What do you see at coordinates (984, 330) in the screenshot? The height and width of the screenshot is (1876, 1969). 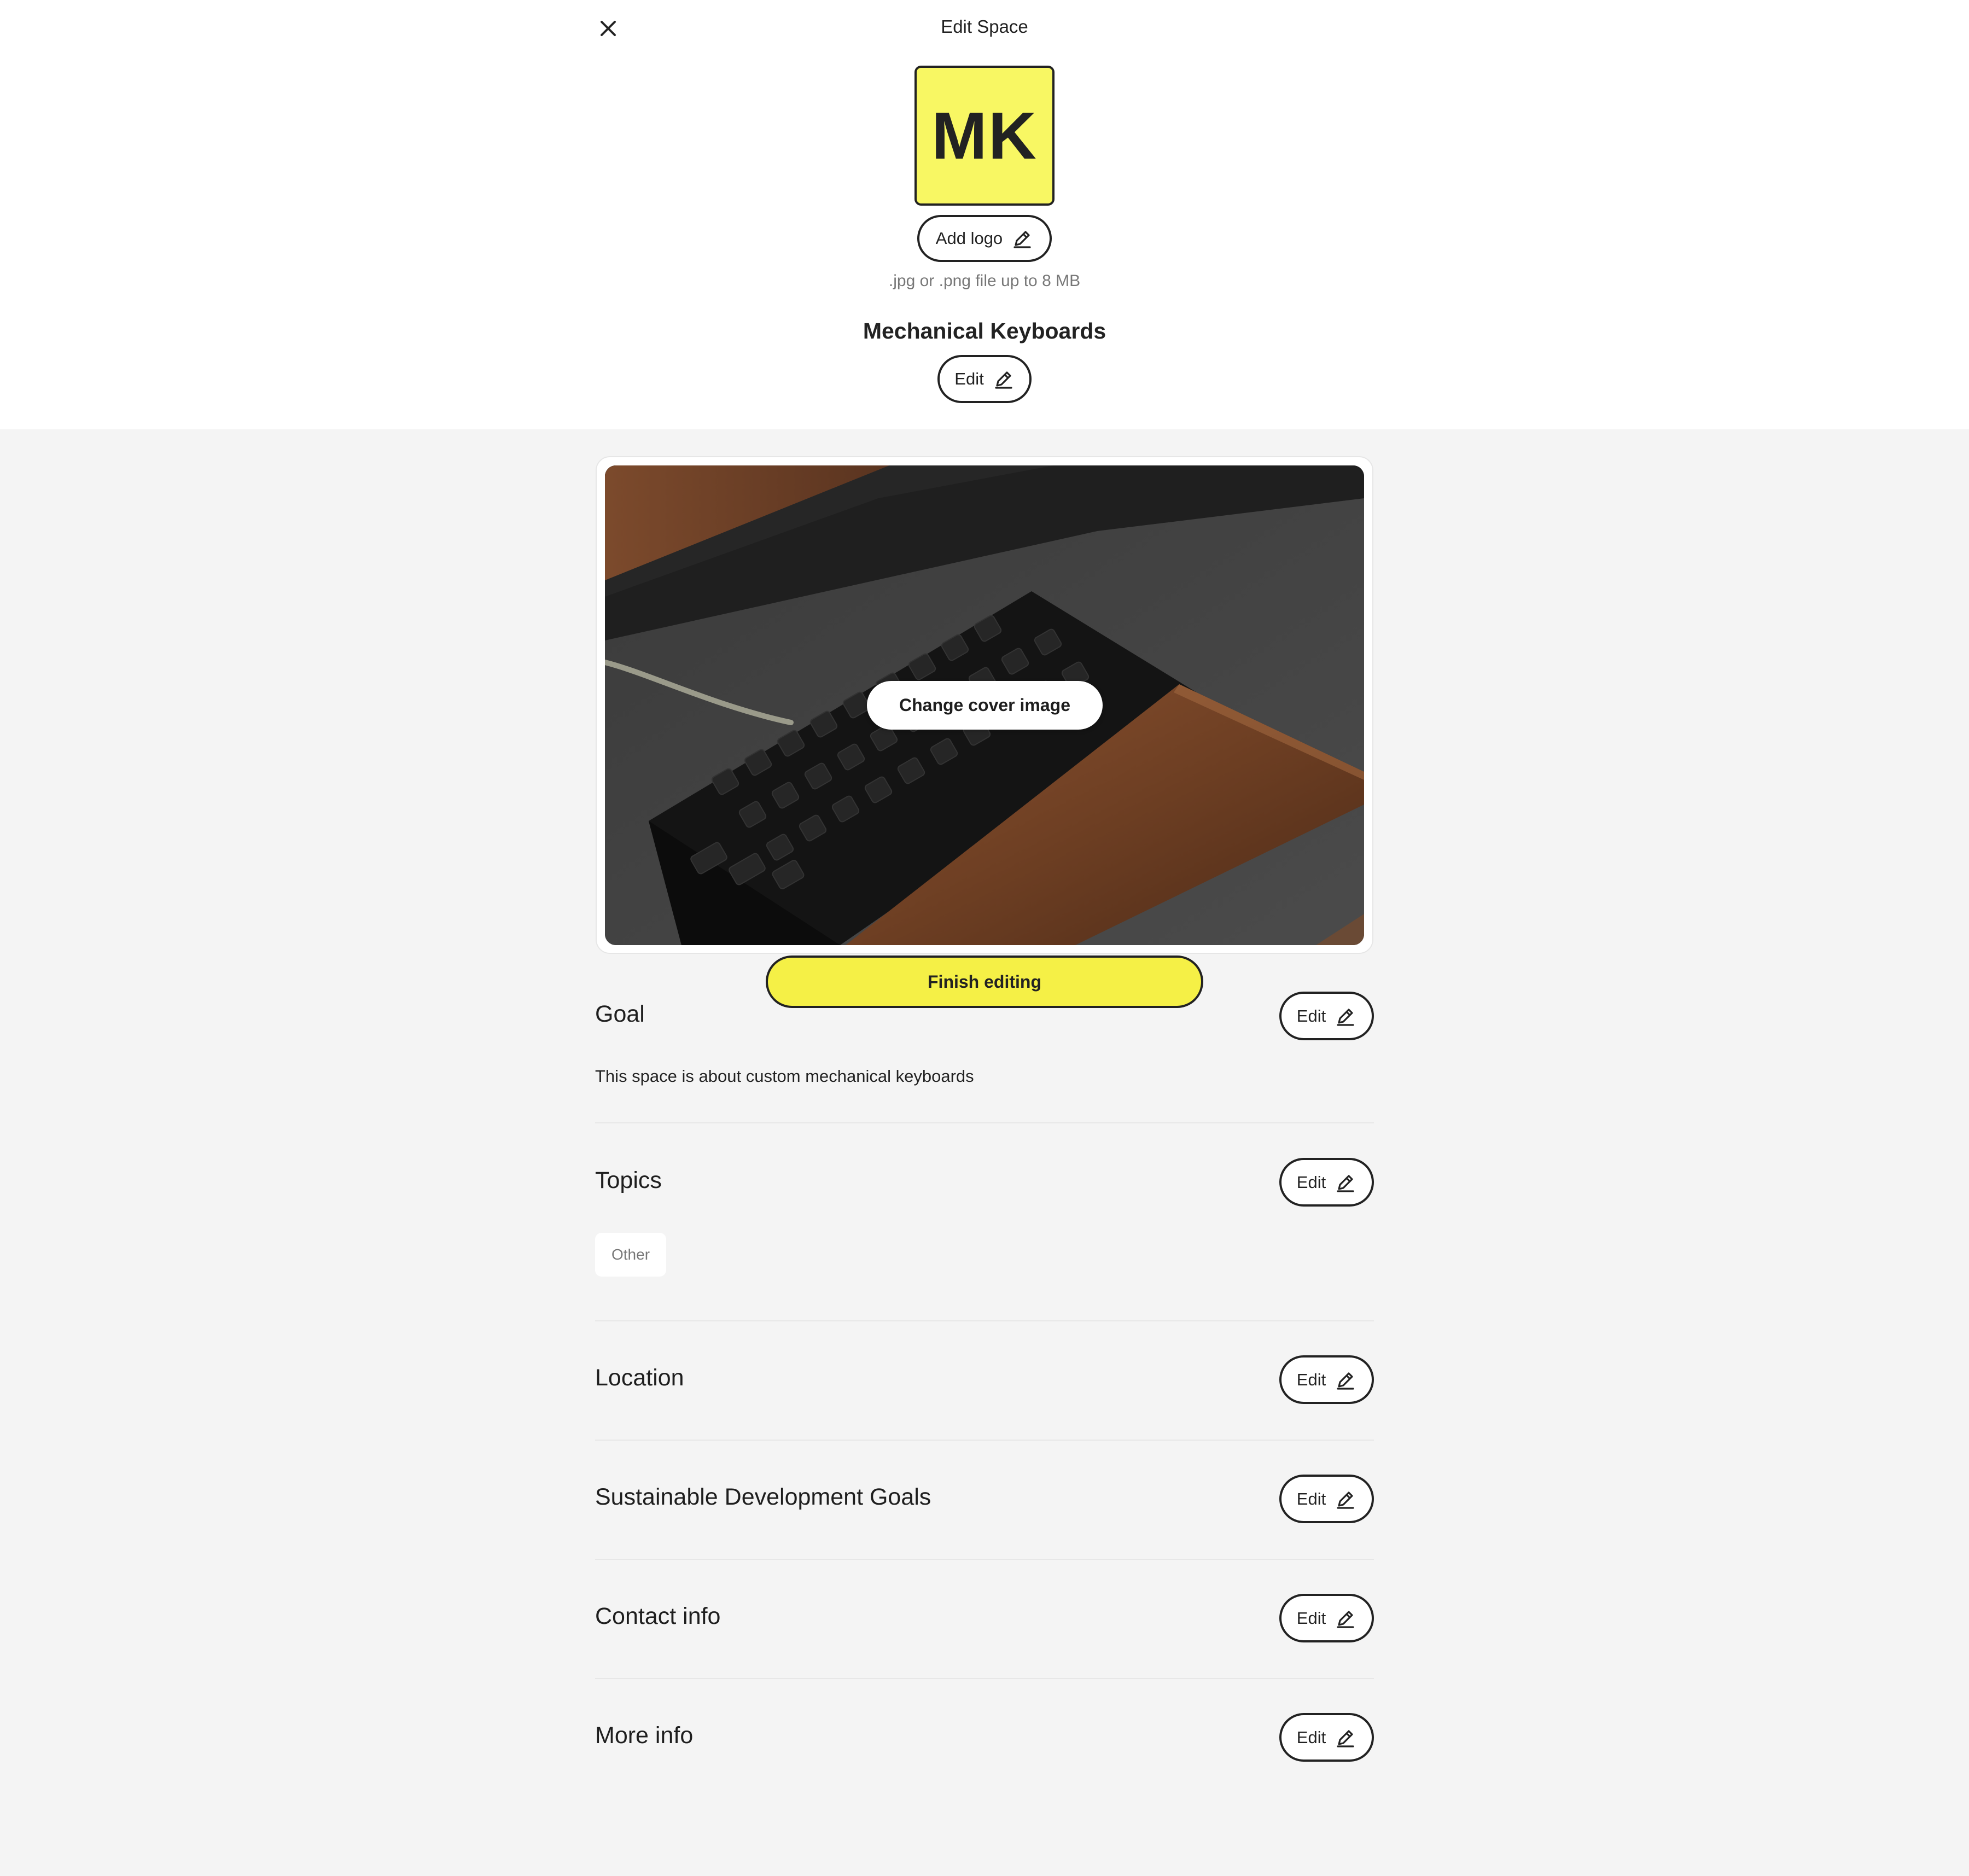 I see `space-name: Mechanical Keyboards` at bounding box center [984, 330].